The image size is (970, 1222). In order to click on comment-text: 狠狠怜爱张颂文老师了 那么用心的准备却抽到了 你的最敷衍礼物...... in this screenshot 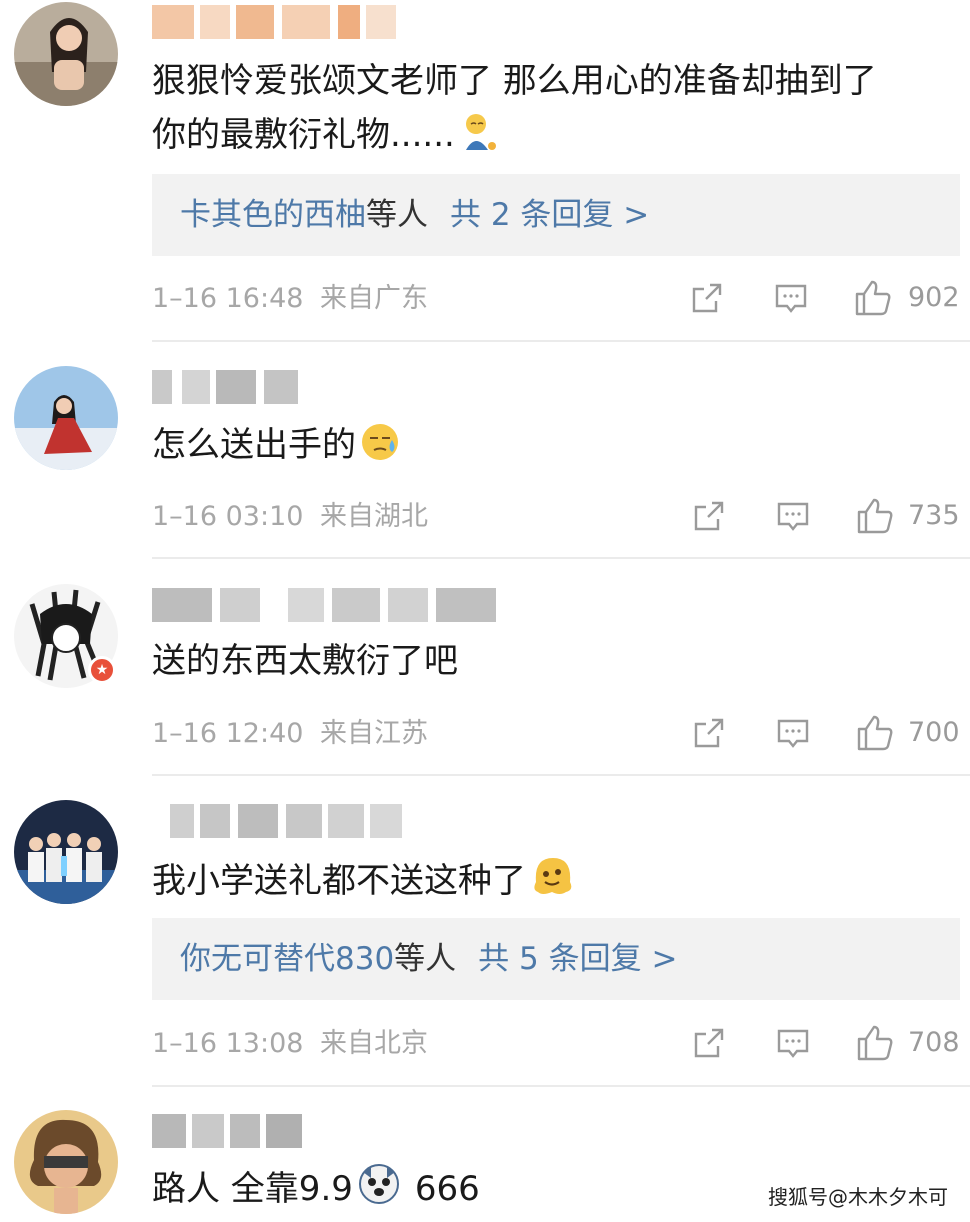, I will do `click(554, 108)`.